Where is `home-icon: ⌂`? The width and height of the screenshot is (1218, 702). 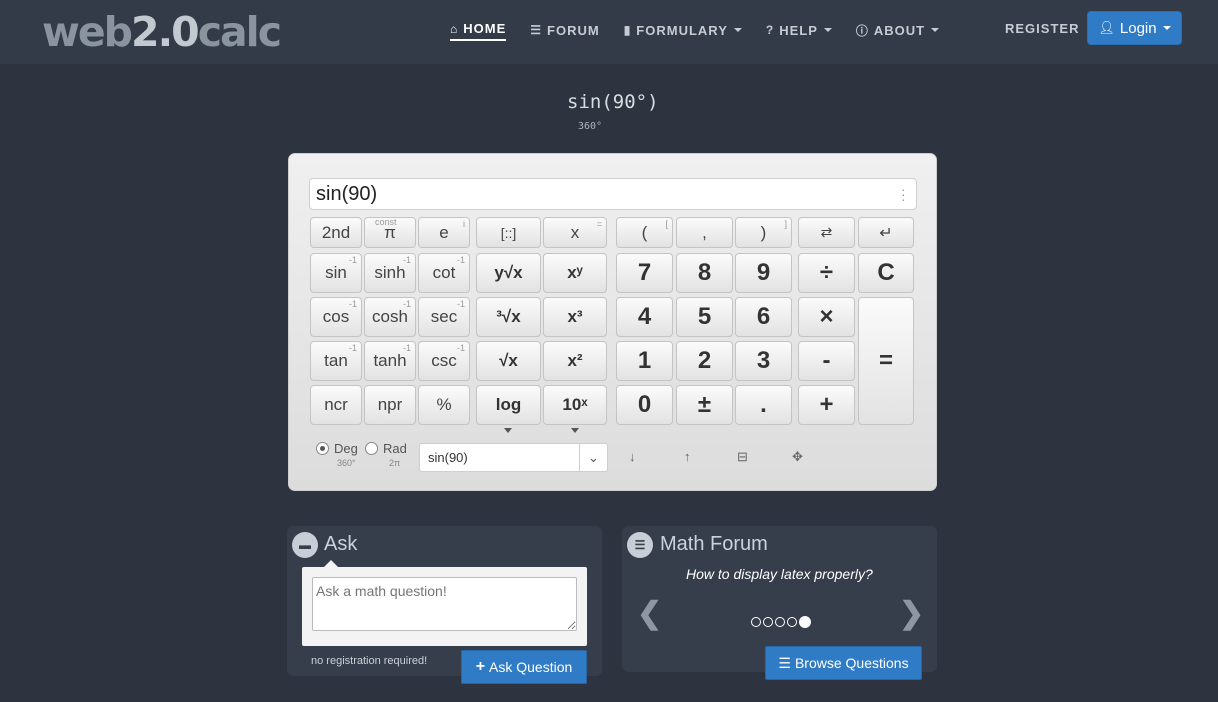 home-icon: ⌂ is located at coordinates (454, 28).